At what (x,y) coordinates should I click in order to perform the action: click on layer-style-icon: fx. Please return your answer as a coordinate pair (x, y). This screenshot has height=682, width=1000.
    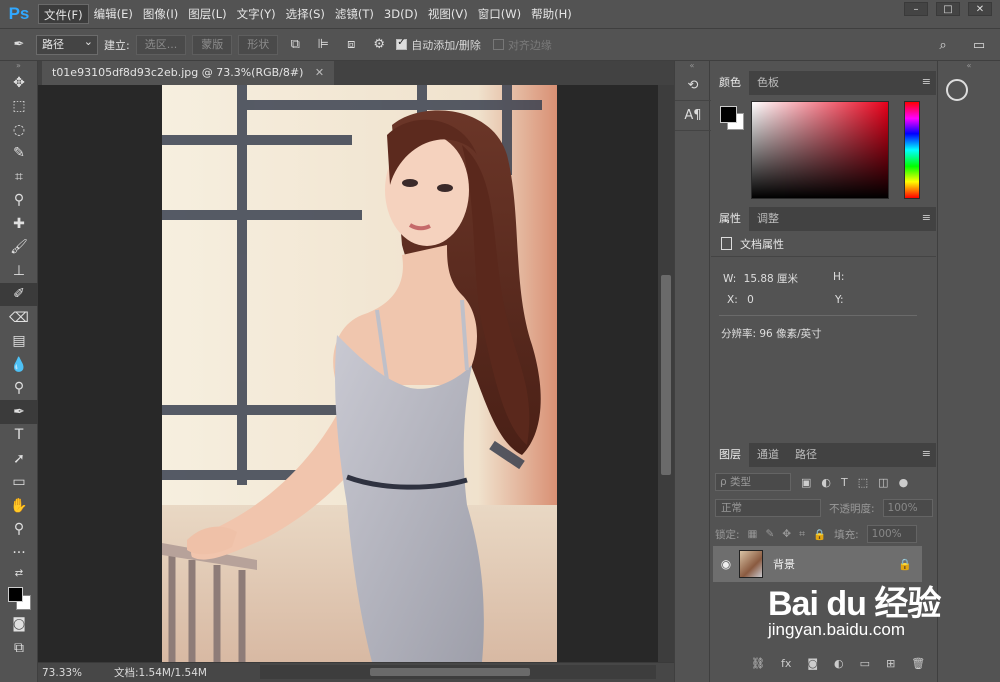
    Looking at the image, I should click on (786, 663).